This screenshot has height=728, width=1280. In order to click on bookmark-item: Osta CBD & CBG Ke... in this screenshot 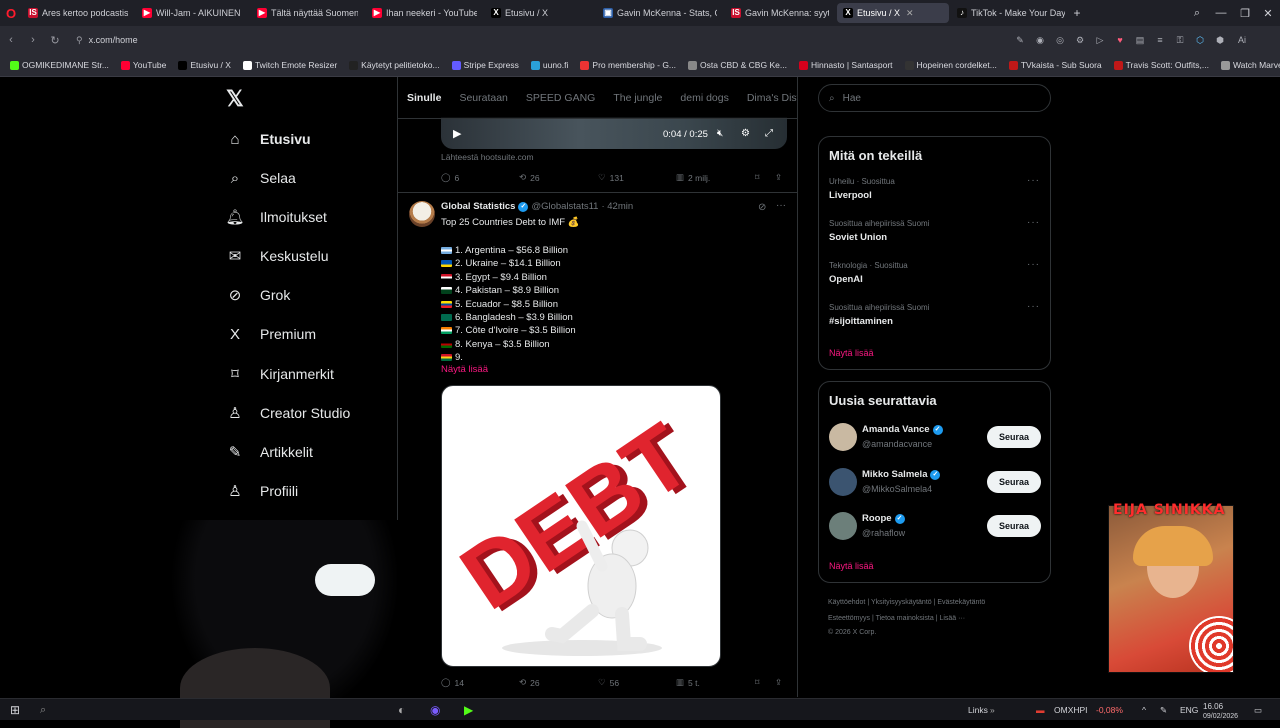, I will do `click(737, 65)`.